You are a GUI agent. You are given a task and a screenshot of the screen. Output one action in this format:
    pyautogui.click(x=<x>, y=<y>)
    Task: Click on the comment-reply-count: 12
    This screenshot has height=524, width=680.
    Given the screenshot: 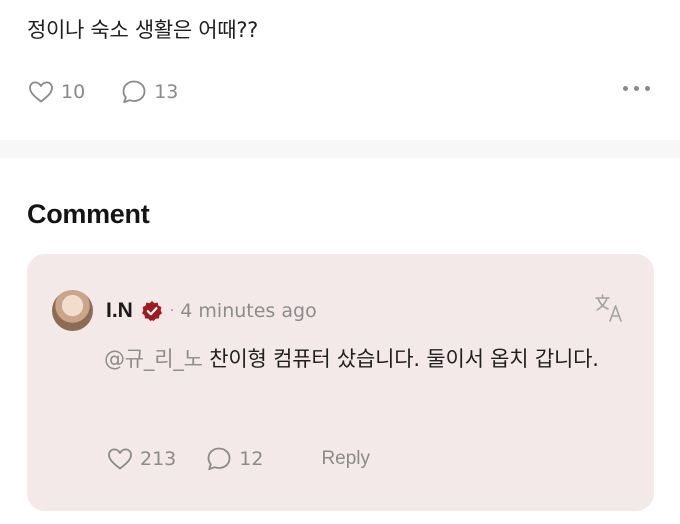 What is the action you would take?
    pyautogui.click(x=251, y=459)
    